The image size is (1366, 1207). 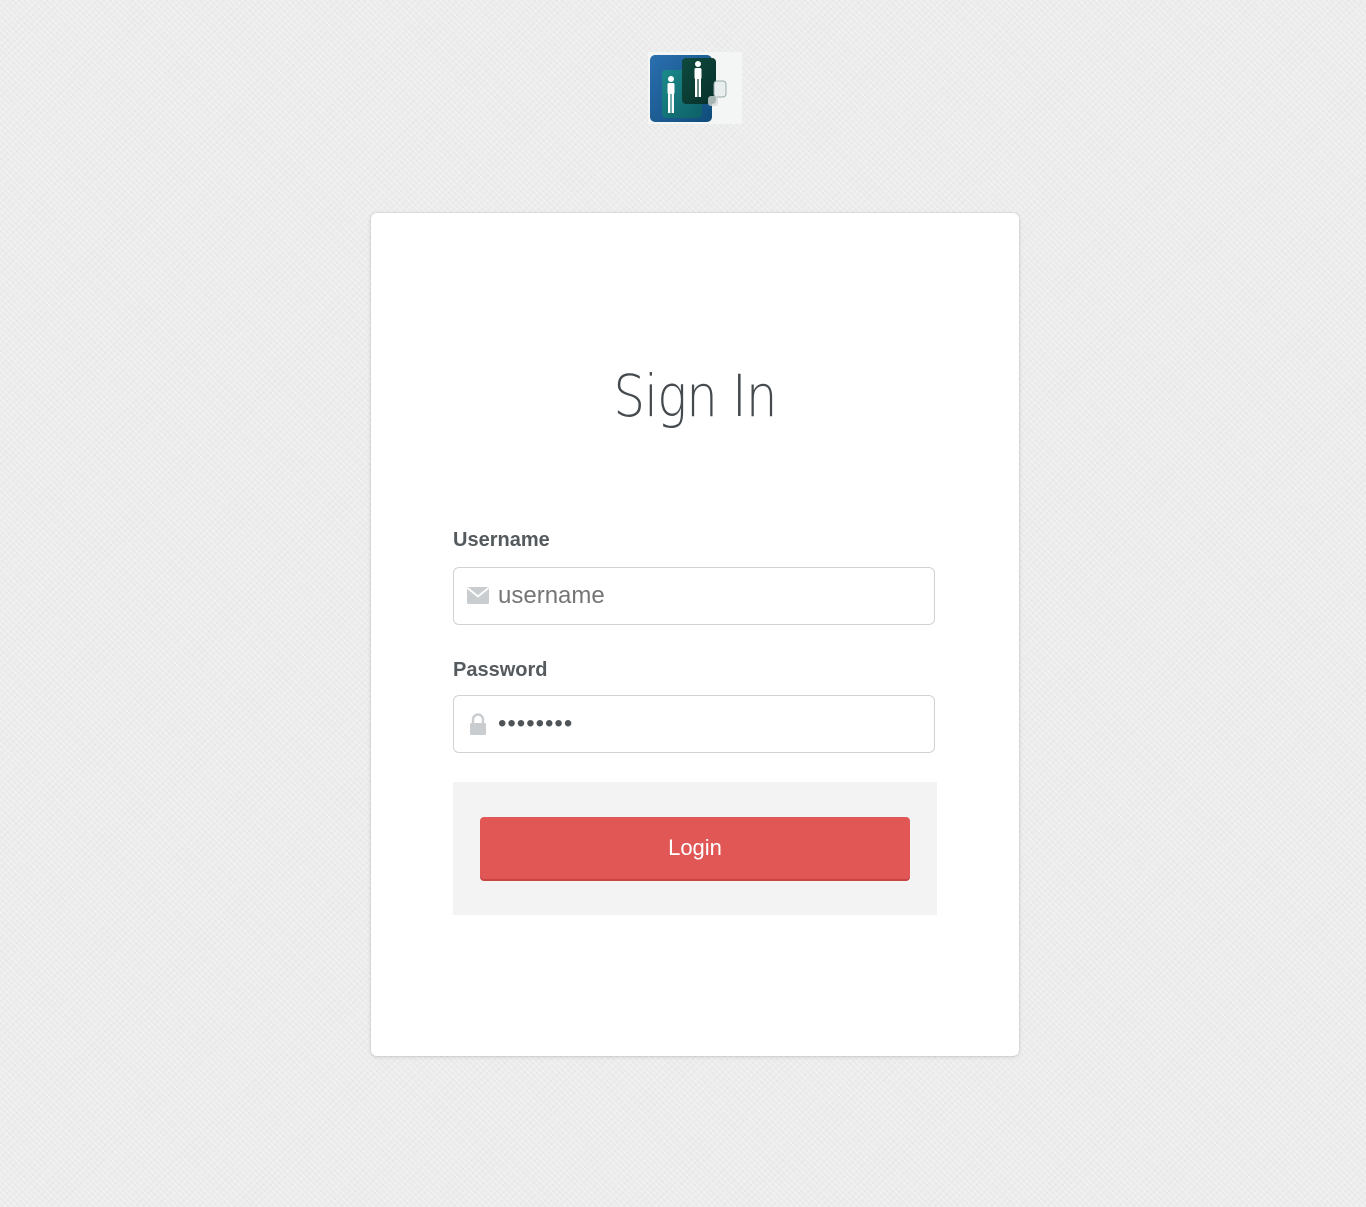 I want to click on username-field, so click(x=694, y=596).